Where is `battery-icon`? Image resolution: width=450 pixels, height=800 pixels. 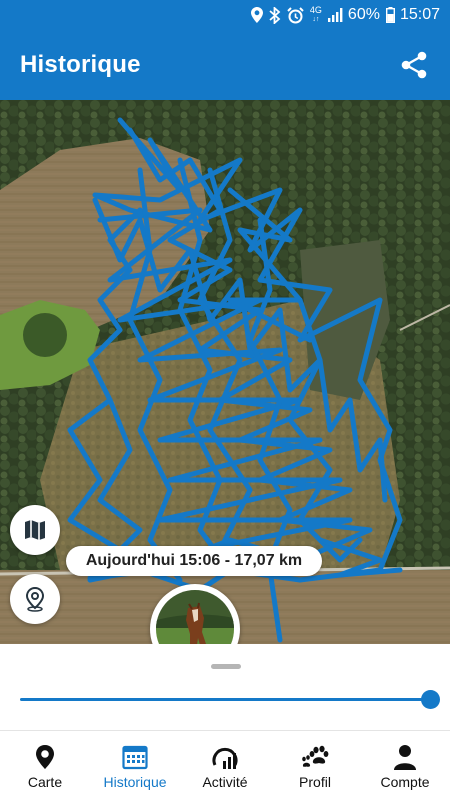 battery-icon is located at coordinates (390, 15).